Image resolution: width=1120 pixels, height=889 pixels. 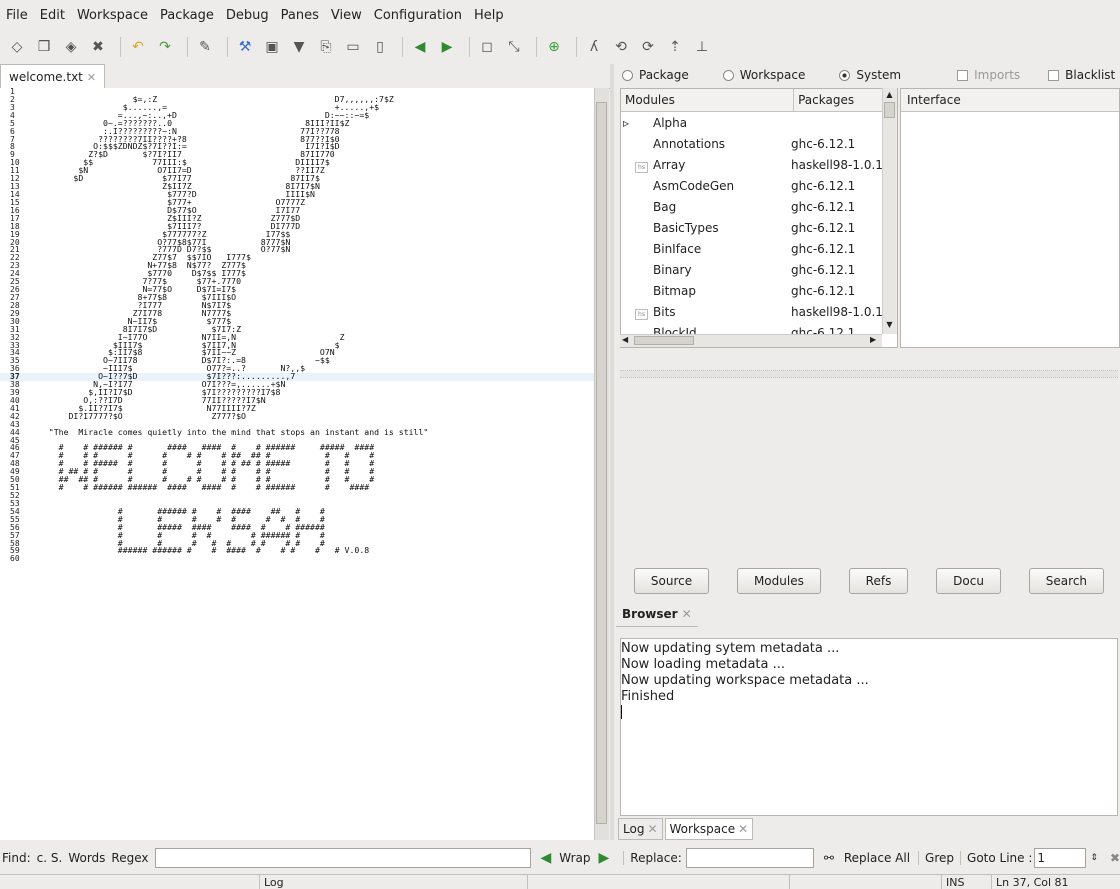 What do you see at coordinates (759, 290) in the screenshot?
I see `module-row: Bitmap ghc-6.12.1` at bounding box center [759, 290].